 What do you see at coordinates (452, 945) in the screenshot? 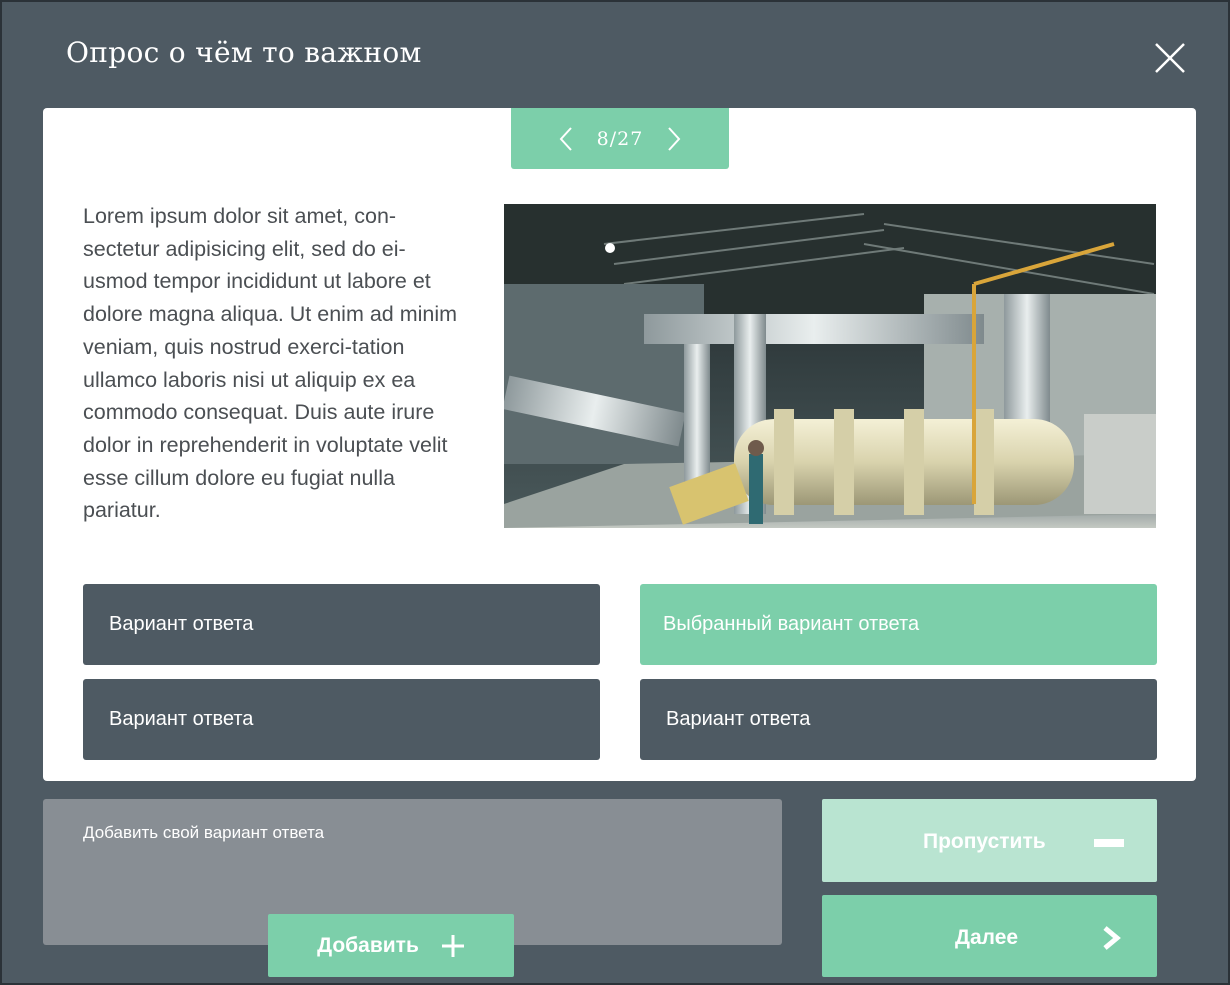
I see `plus-icon` at bounding box center [452, 945].